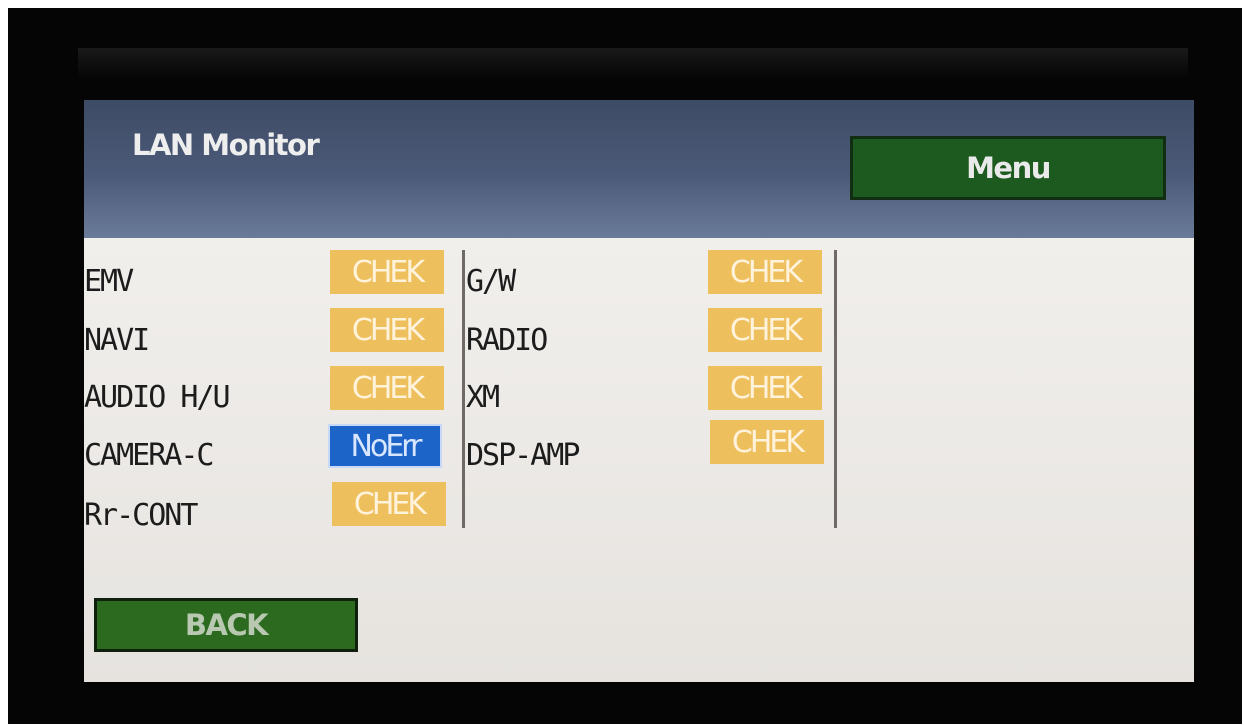 The image size is (1244, 725). Describe the element at coordinates (765, 330) in the screenshot. I see `status-badge-radio: CHEK` at that location.